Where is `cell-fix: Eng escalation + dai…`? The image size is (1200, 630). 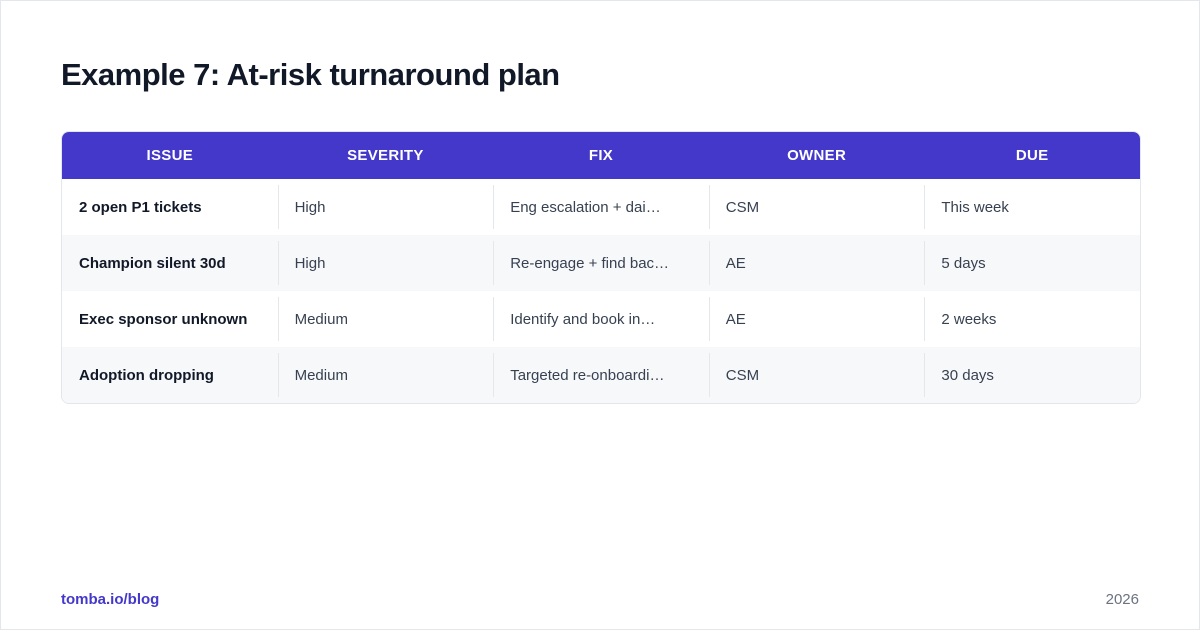
cell-fix: Eng escalation + dai… is located at coordinates (601, 207).